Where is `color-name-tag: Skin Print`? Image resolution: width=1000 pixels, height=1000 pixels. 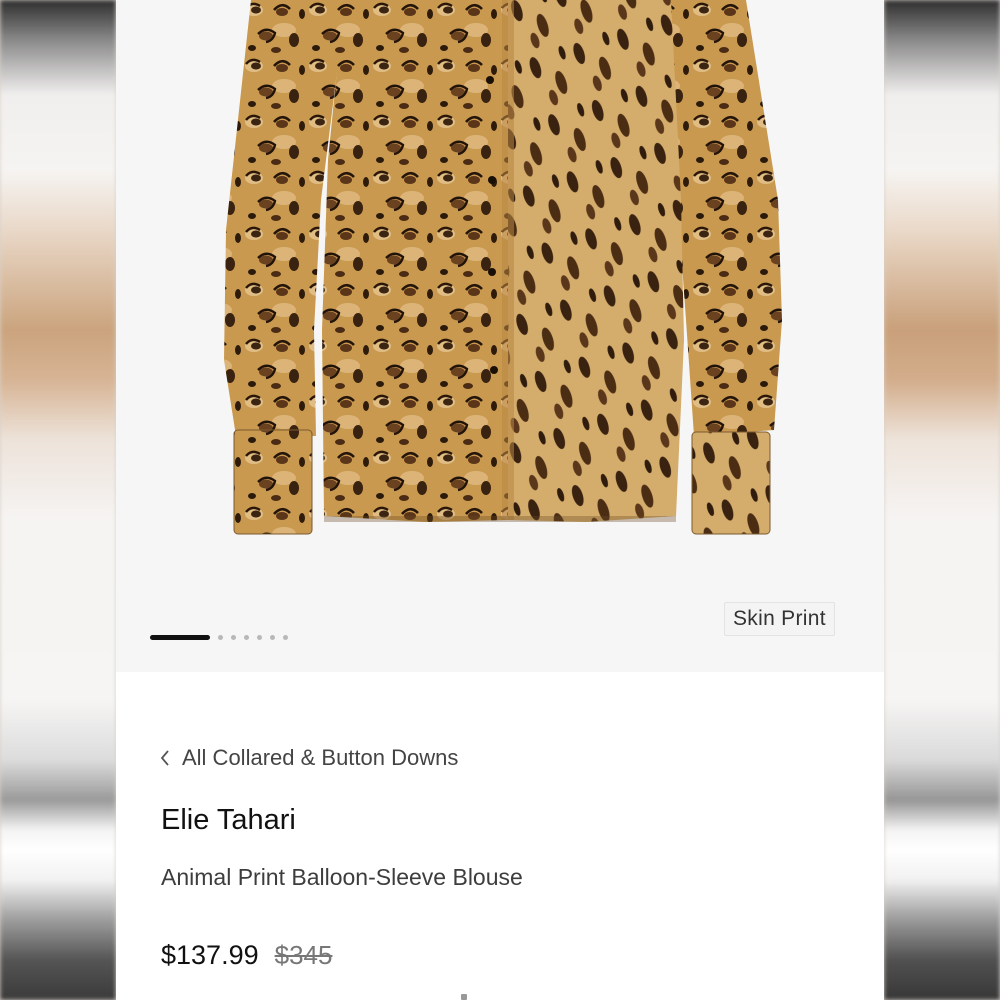
color-name-tag: Skin Print is located at coordinates (779, 619).